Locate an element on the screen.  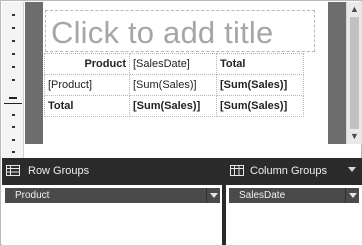
tablix-cell: [SalesDate] is located at coordinates (173, 64).